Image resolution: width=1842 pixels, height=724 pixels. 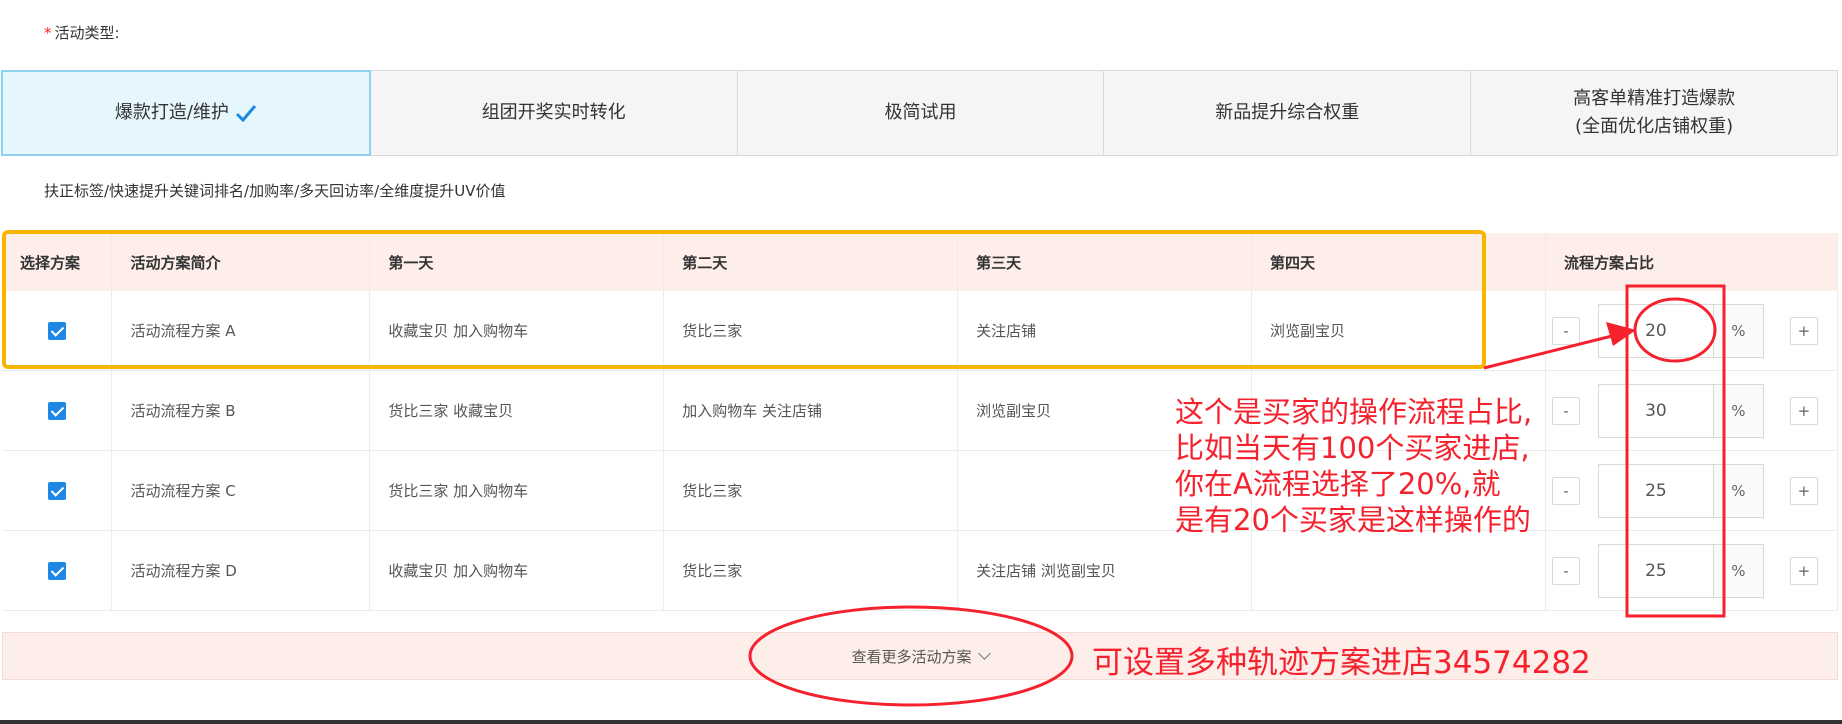 I want to click on note-line: 是有20个买家是这样操作的, so click(x=1353, y=520).